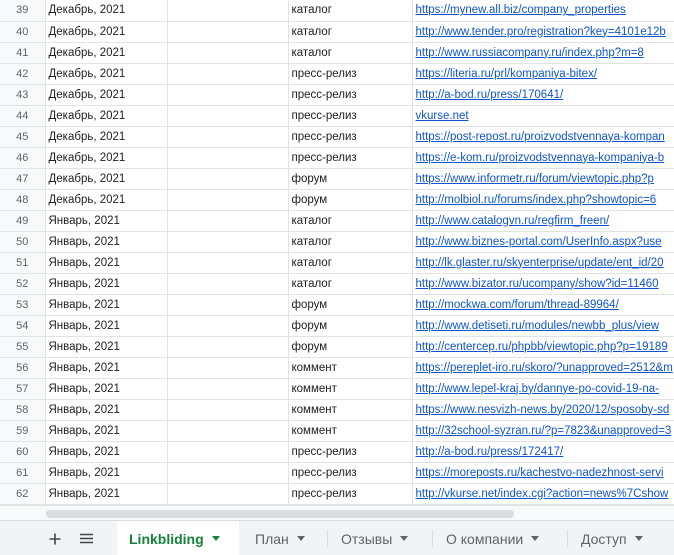 The width and height of the screenshot is (674, 555). What do you see at coordinates (23, 389) in the screenshot?
I see `row-number: 57` at bounding box center [23, 389].